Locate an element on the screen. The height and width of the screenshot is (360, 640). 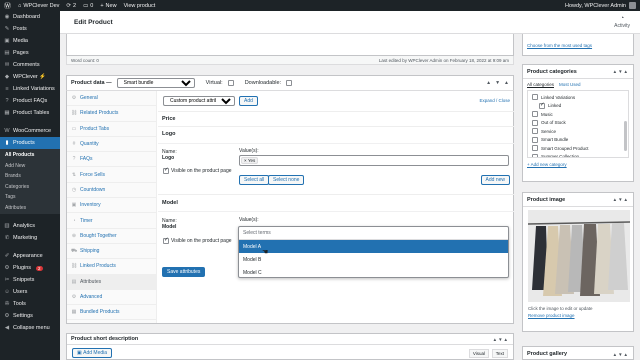
tab-quantity: # Quantity is located at coordinates (111, 145).